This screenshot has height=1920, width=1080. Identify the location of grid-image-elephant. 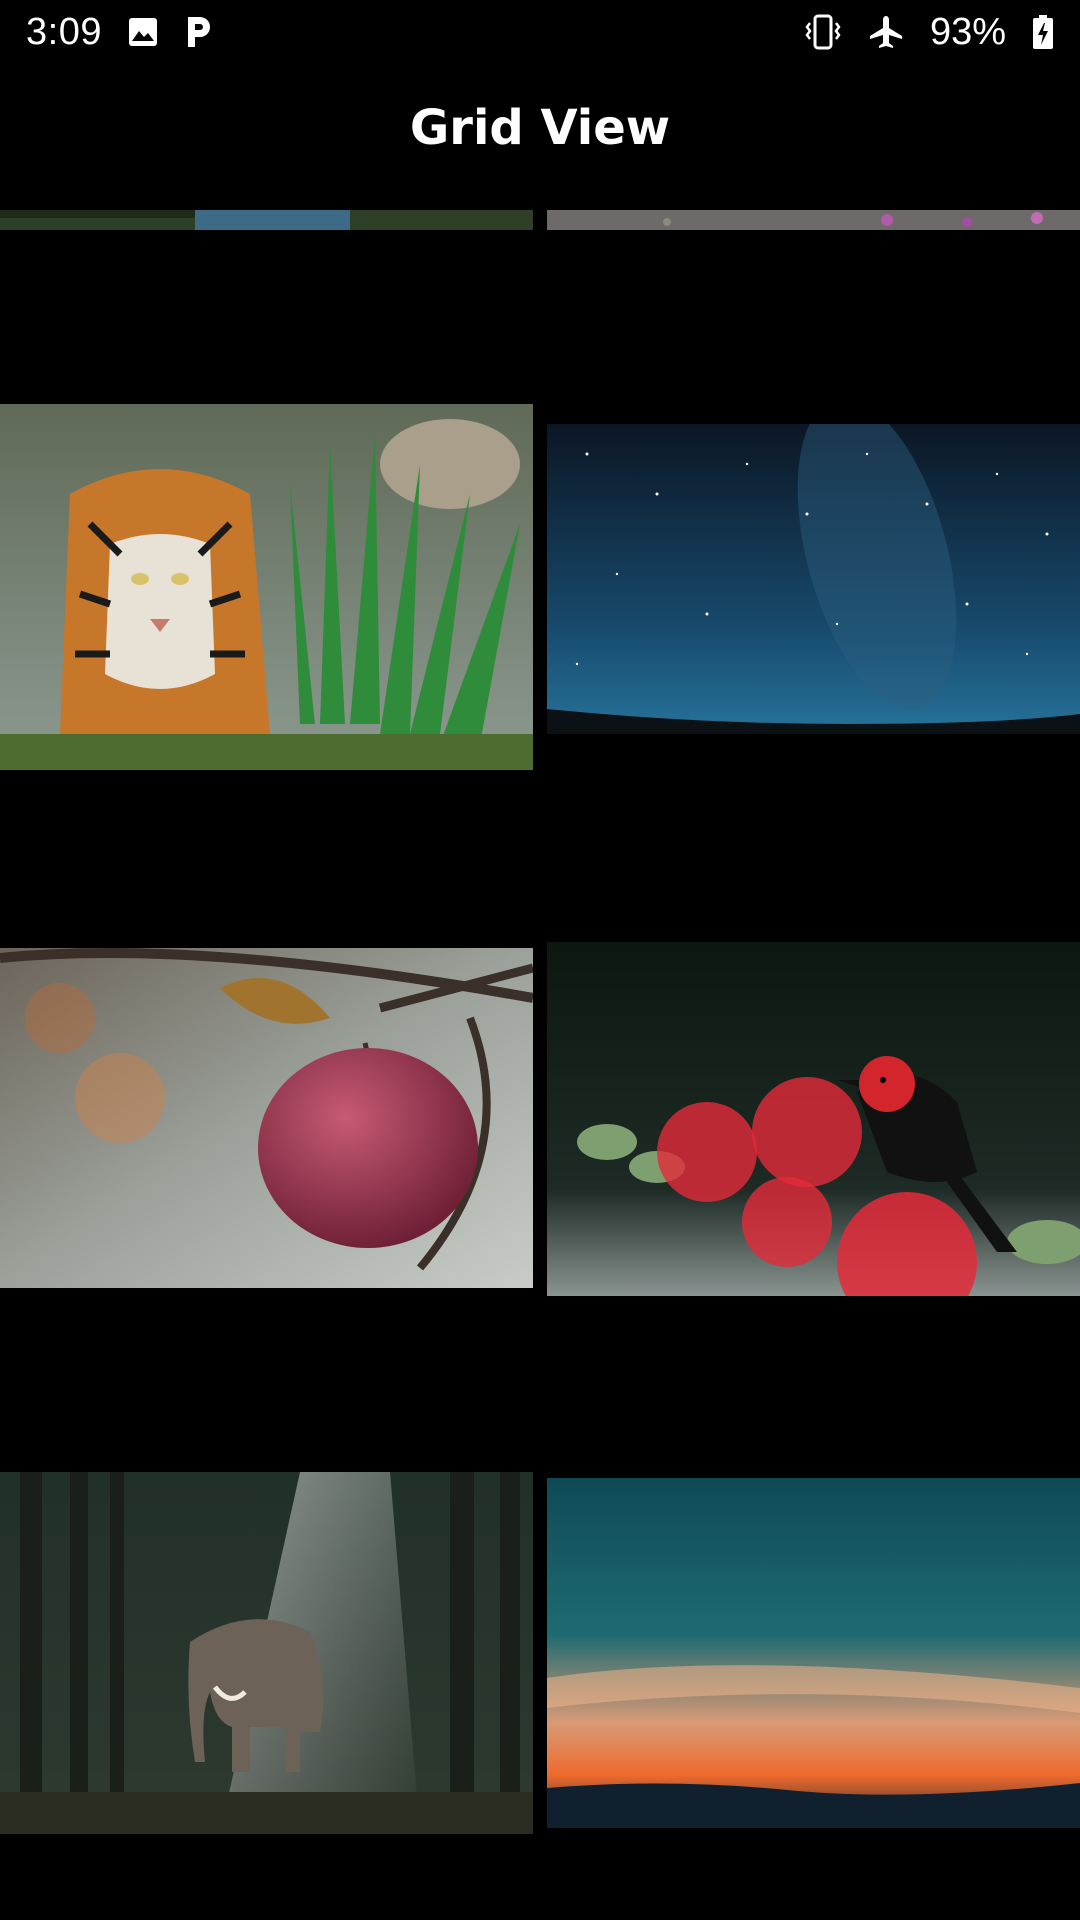
(266, 1653).